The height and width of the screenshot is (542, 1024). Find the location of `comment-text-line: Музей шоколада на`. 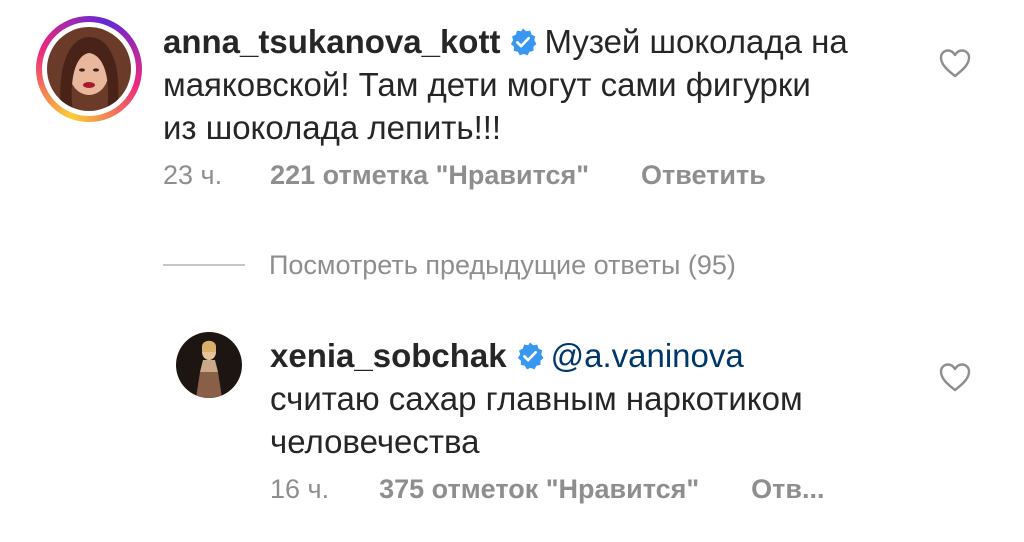

comment-text-line: Музей шоколада на is located at coordinates (696, 41).